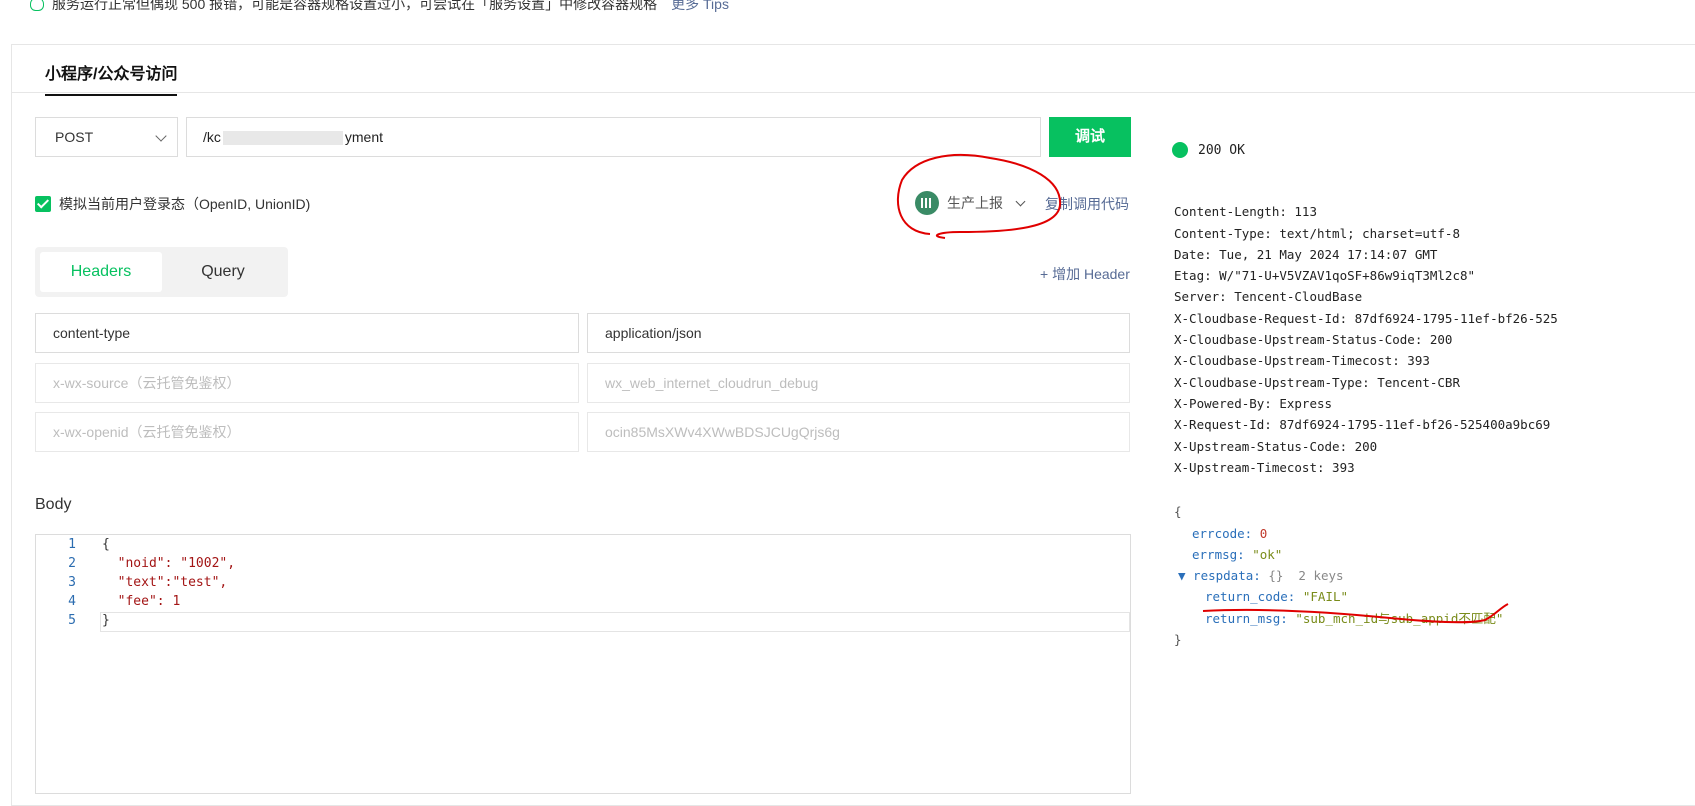 This screenshot has height=806, width=1695. Describe the element at coordinates (1178, 640) in the screenshot. I see `json-close: }` at that location.